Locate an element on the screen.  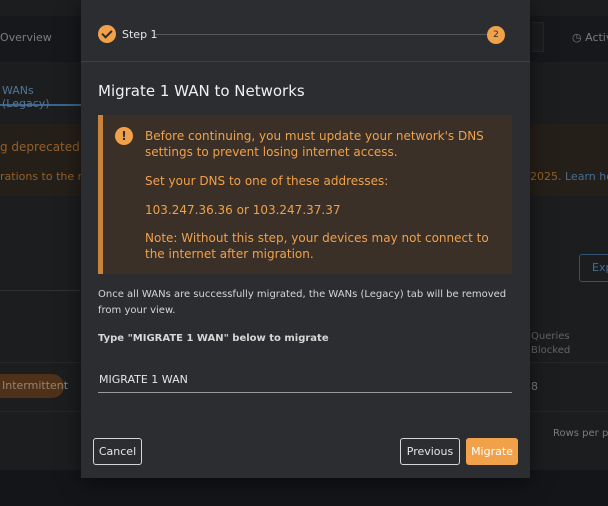
dialog-title: Migrate 1 WAN to Networks is located at coordinates (201, 91).